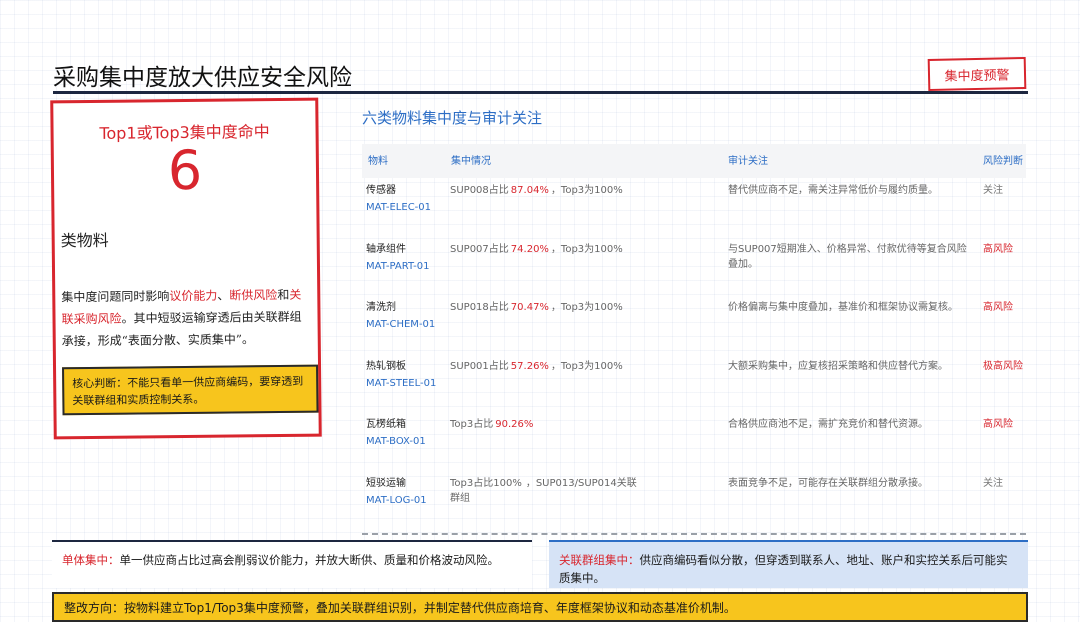 The width and height of the screenshot is (1080, 622). Describe the element at coordinates (386, 366) in the screenshot. I see `material-name: 热轧钢板` at that location.